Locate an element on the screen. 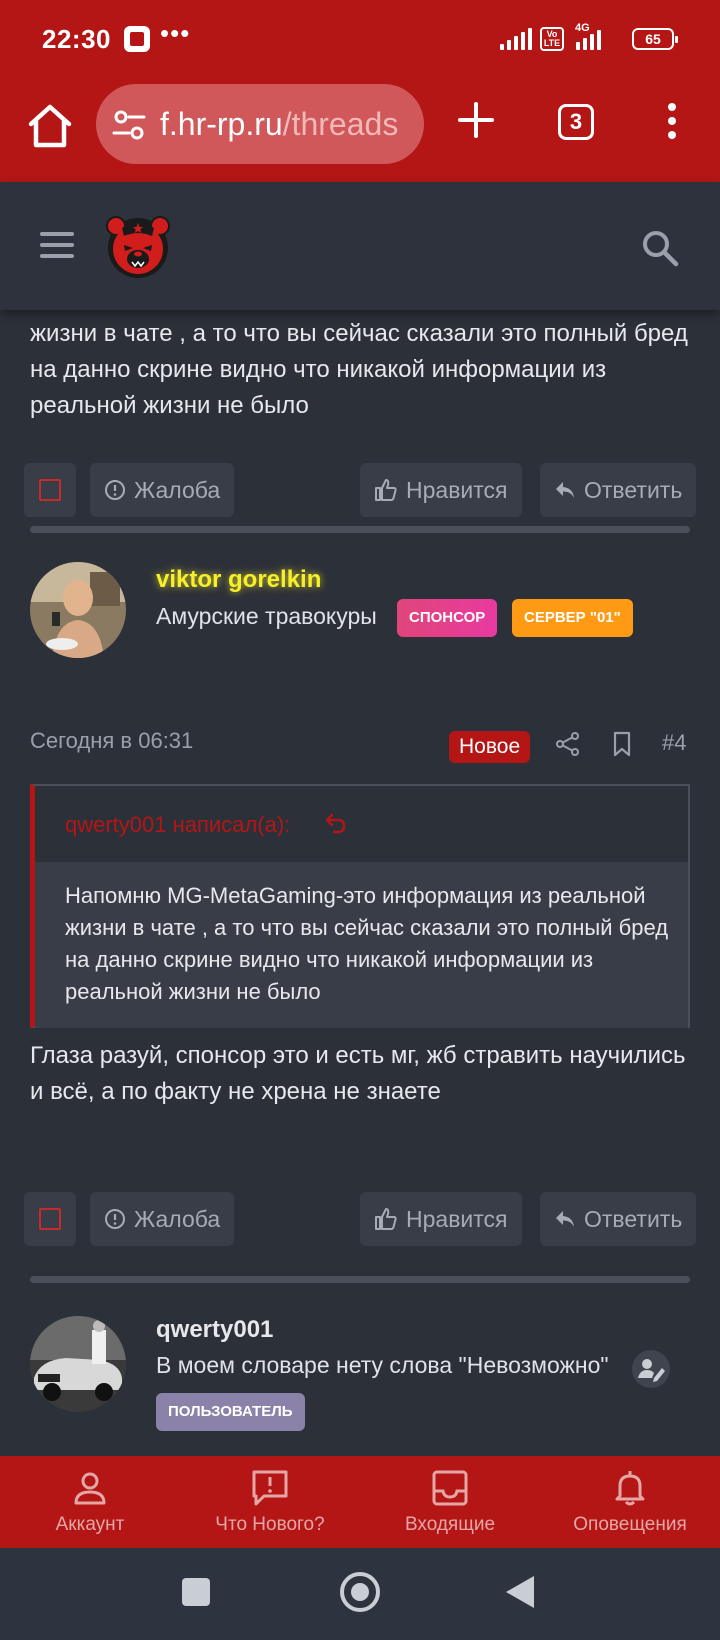  back-icon is located at coordinates (520, 1592).